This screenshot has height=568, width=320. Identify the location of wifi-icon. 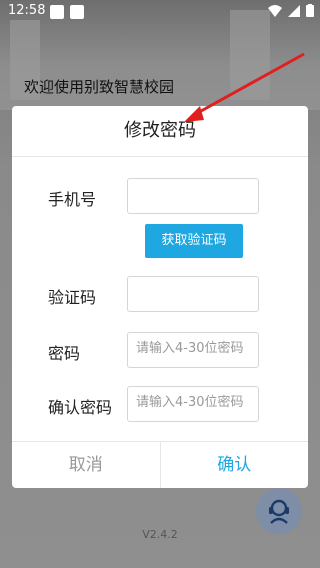
(275, 10).